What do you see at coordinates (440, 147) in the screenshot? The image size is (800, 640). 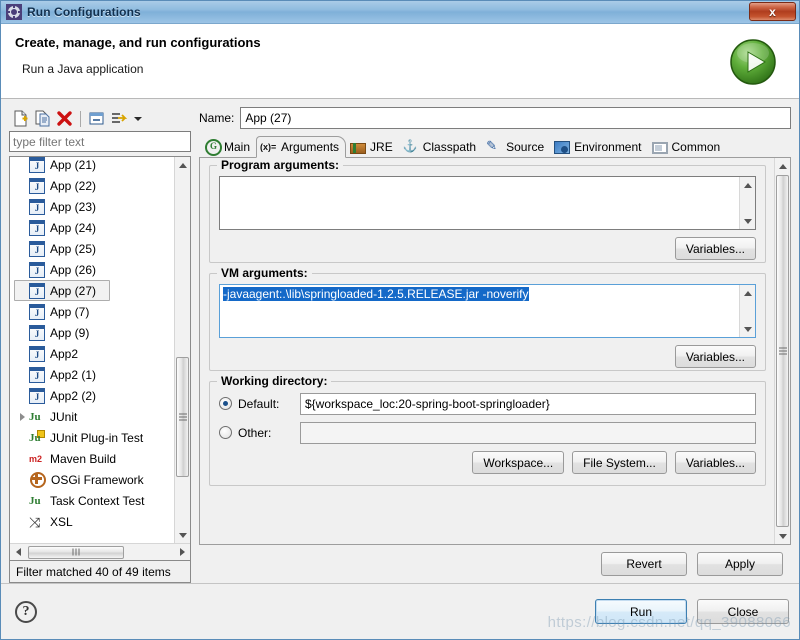 I see `tab-classpath: Classpath` at bounding box center [440, 147].